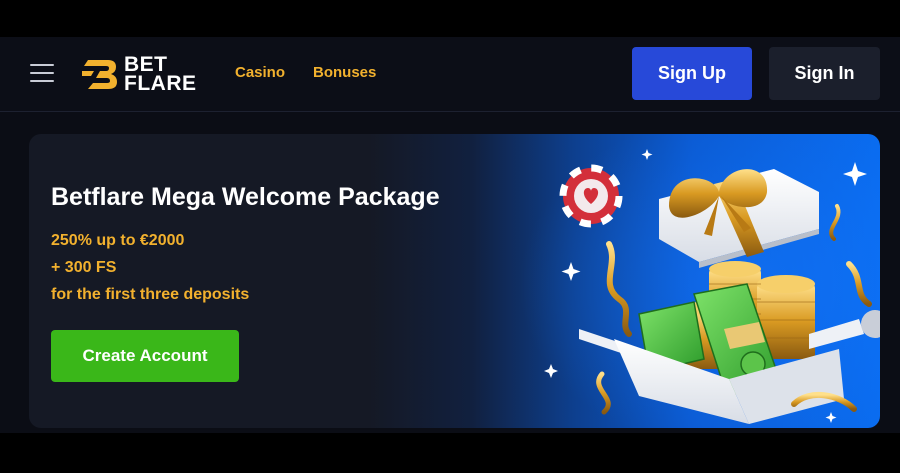 Image resolution: width=900 pixels, height=473 pixels. I want to click on hamburger-menu-icon, so click(42, 73).